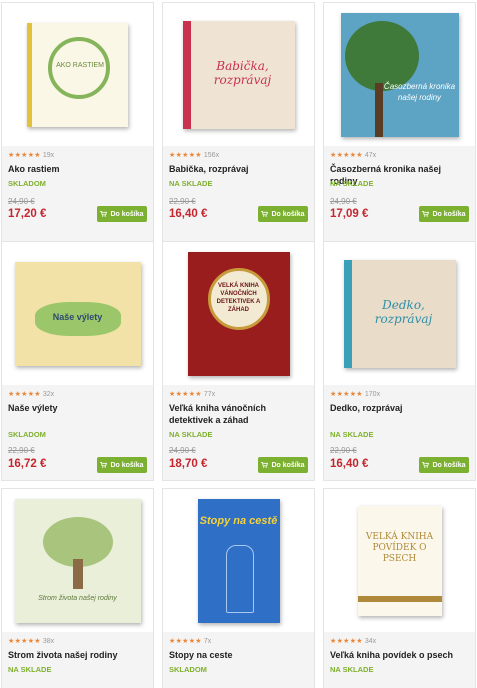 The height and width of the screenshot is (688, 477). Describe the element at coordinates (211, 155) in the screenshot. I see `review-count: 156x` at that location.